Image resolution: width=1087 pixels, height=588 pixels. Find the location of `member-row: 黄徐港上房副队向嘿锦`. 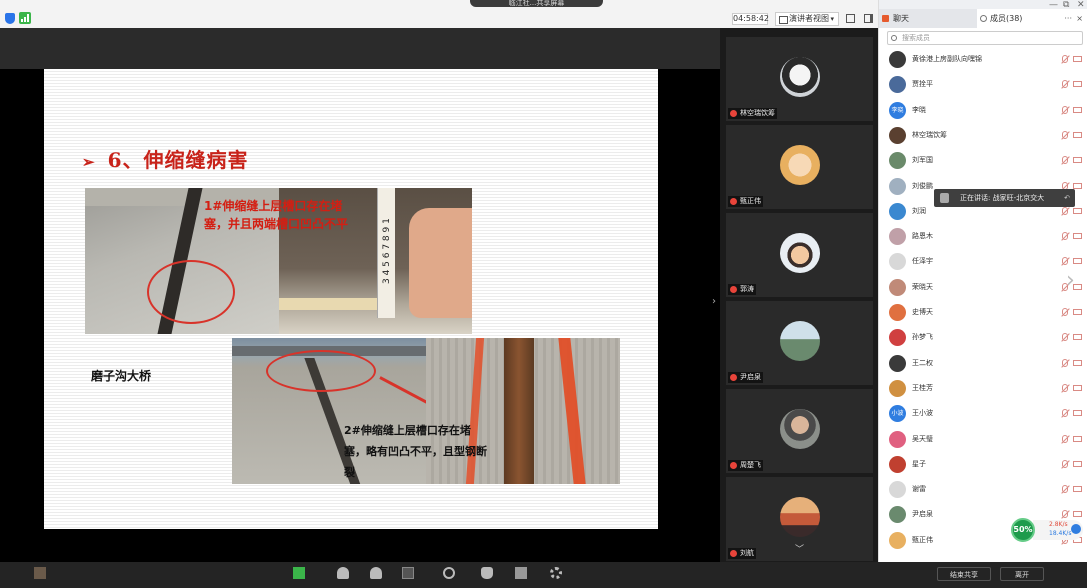

member-row: 黄徐港上房副队向嘿锦 is located at coordinates (980, 59).